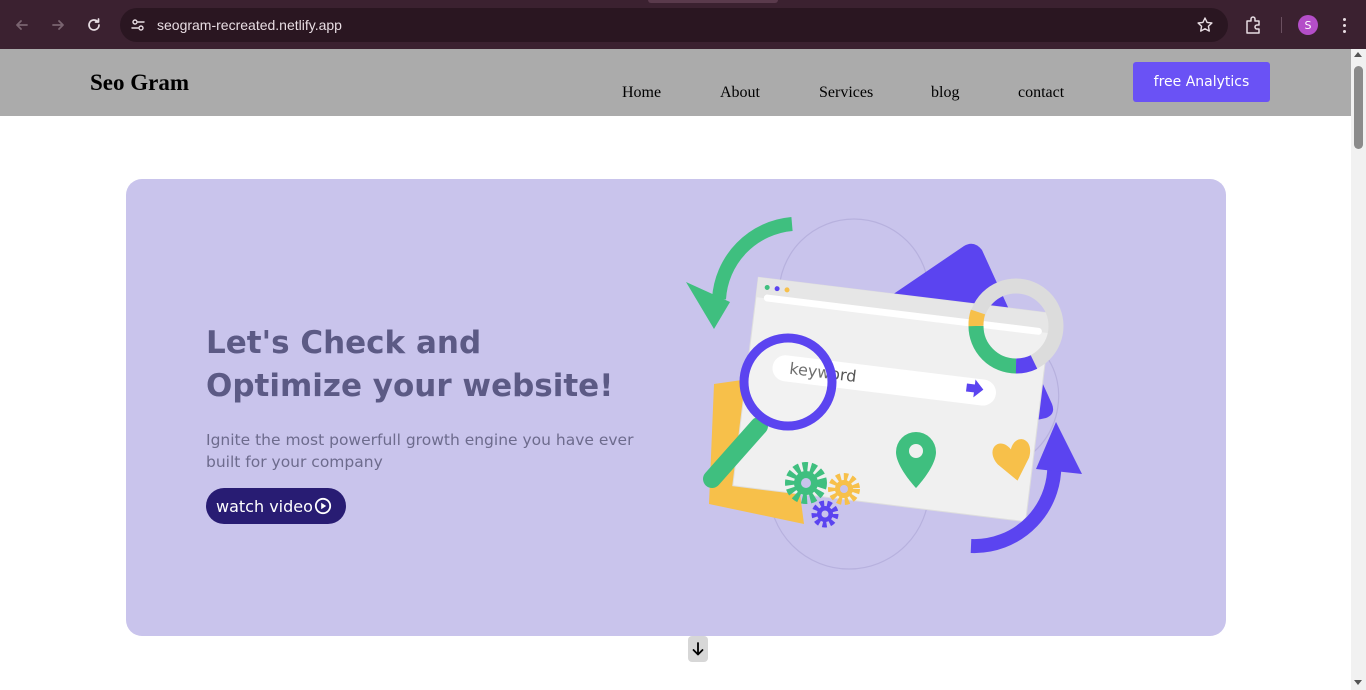 The image size is (1366, 690). What do you see at coordinates (264, 506) in the screenshot?
I see `watch-video-label: watch video` at bounding box center [264, 506].